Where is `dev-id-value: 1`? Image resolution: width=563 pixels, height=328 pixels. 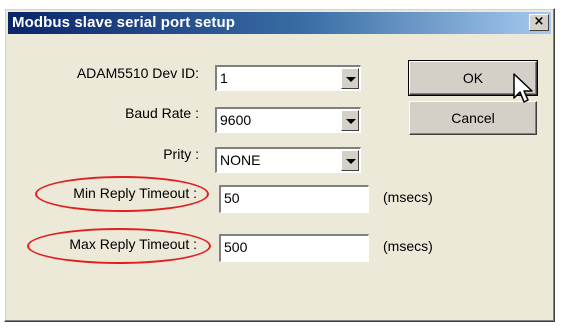
dev-id-value: 1 is located at coordinates (224, 78).